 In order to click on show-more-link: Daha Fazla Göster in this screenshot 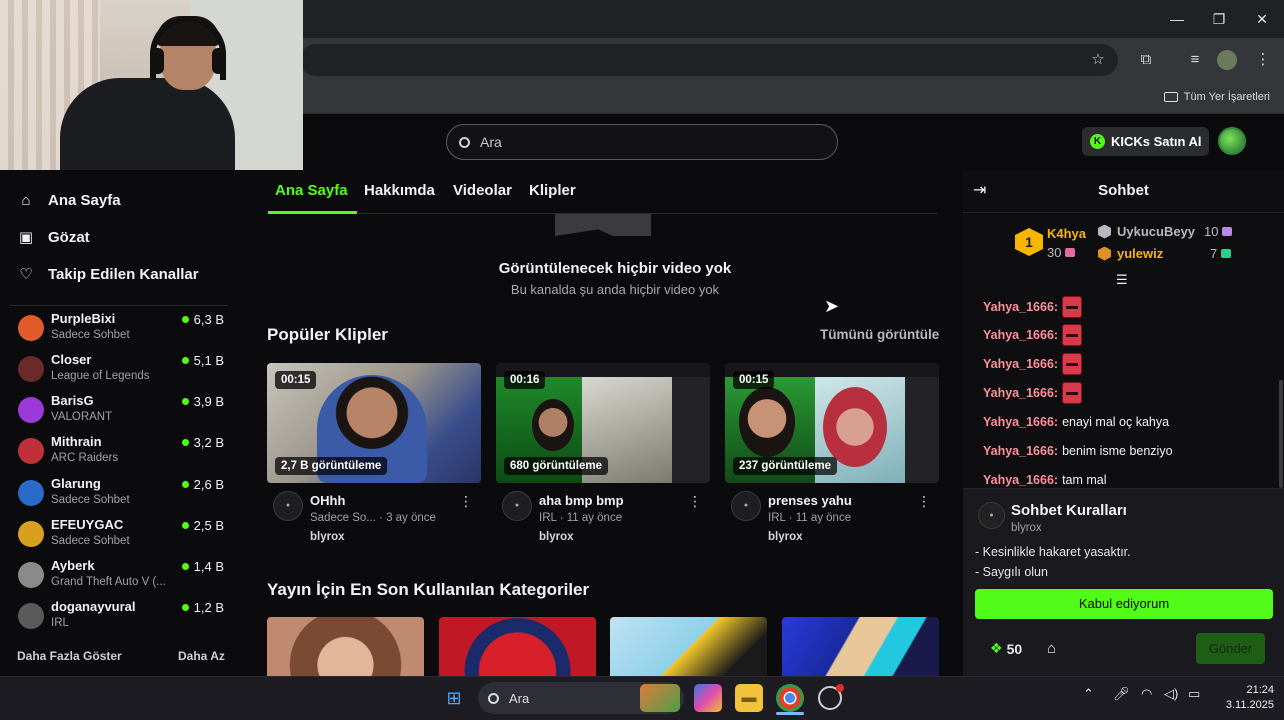, I will do `click(69, 656)`.